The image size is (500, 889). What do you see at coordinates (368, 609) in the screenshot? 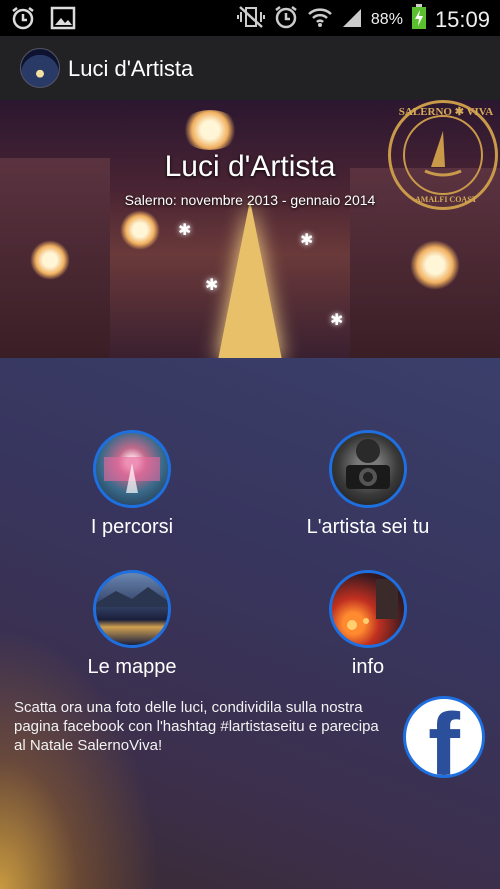
I see `info-thumbnail` at bounding box center [368, 609].